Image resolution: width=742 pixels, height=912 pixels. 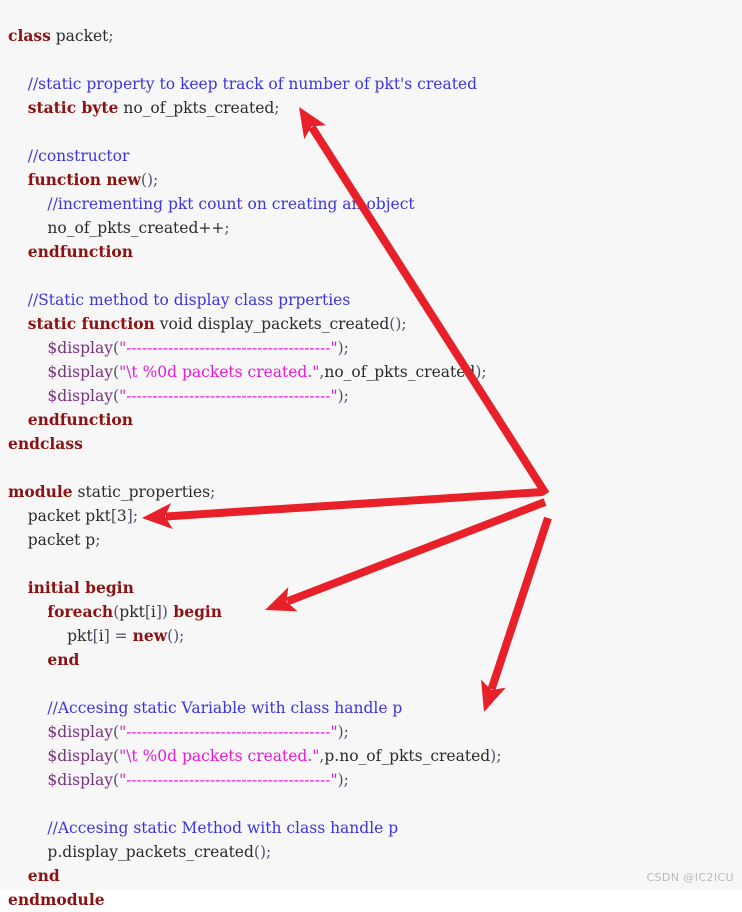 What do you see at coordinates (407, 755) in the screenshot?
I see `code-token-id: p.no_of_pkts_created` at bounding box center [407, 755].